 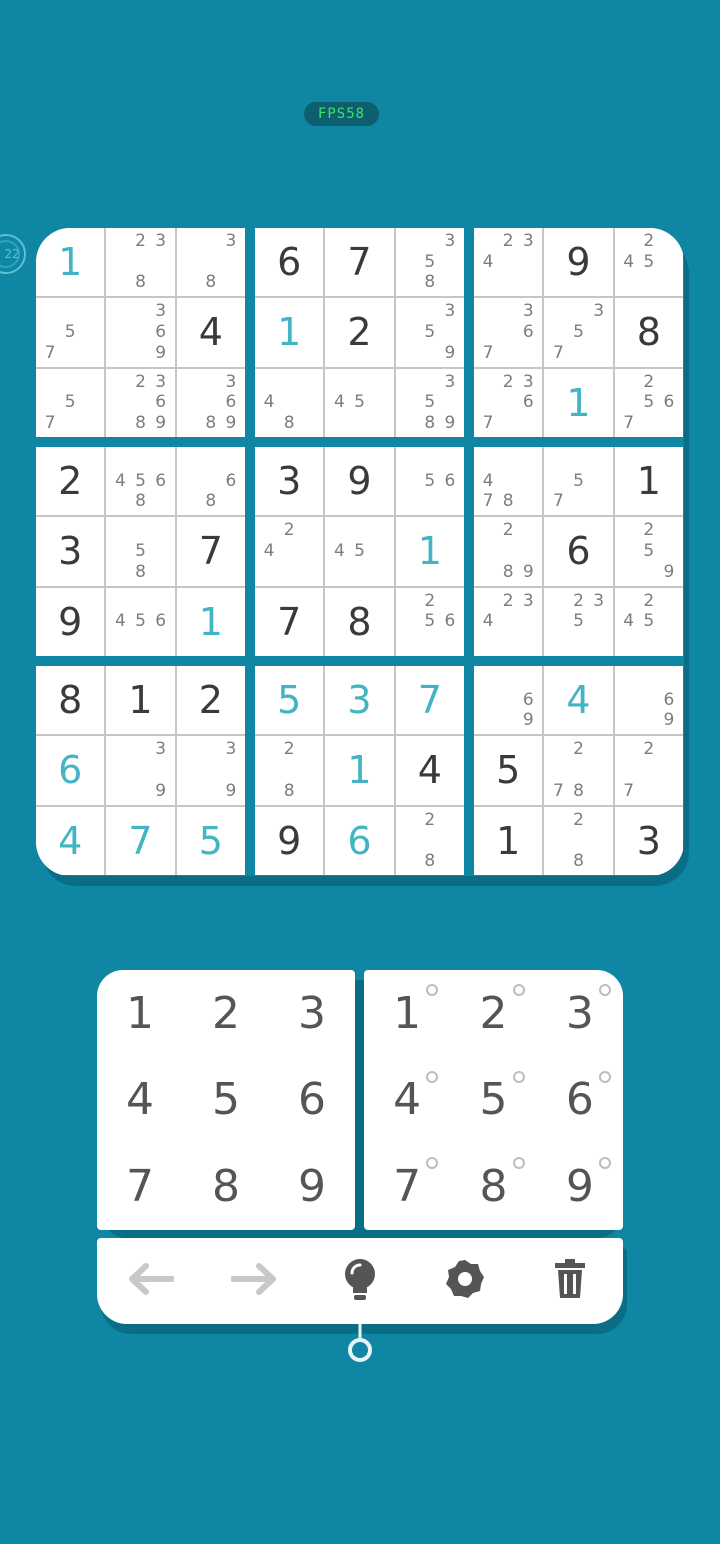 I want to click on board-cell: 3589, so click(x=429, y=402).